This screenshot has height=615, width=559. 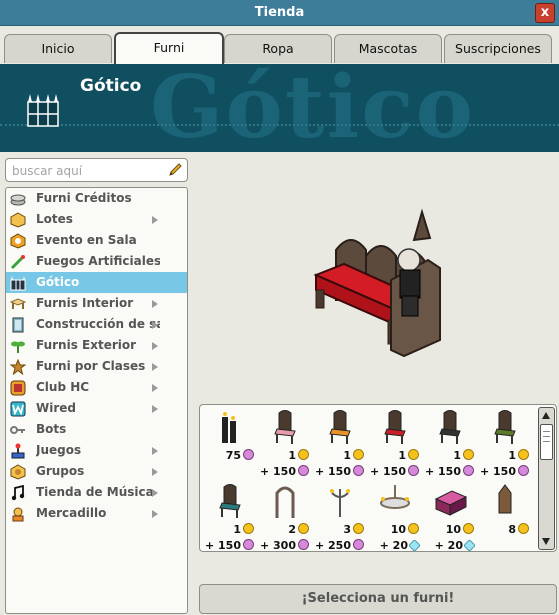 I want to click on pencil-icon, so click(x=175, y=172).